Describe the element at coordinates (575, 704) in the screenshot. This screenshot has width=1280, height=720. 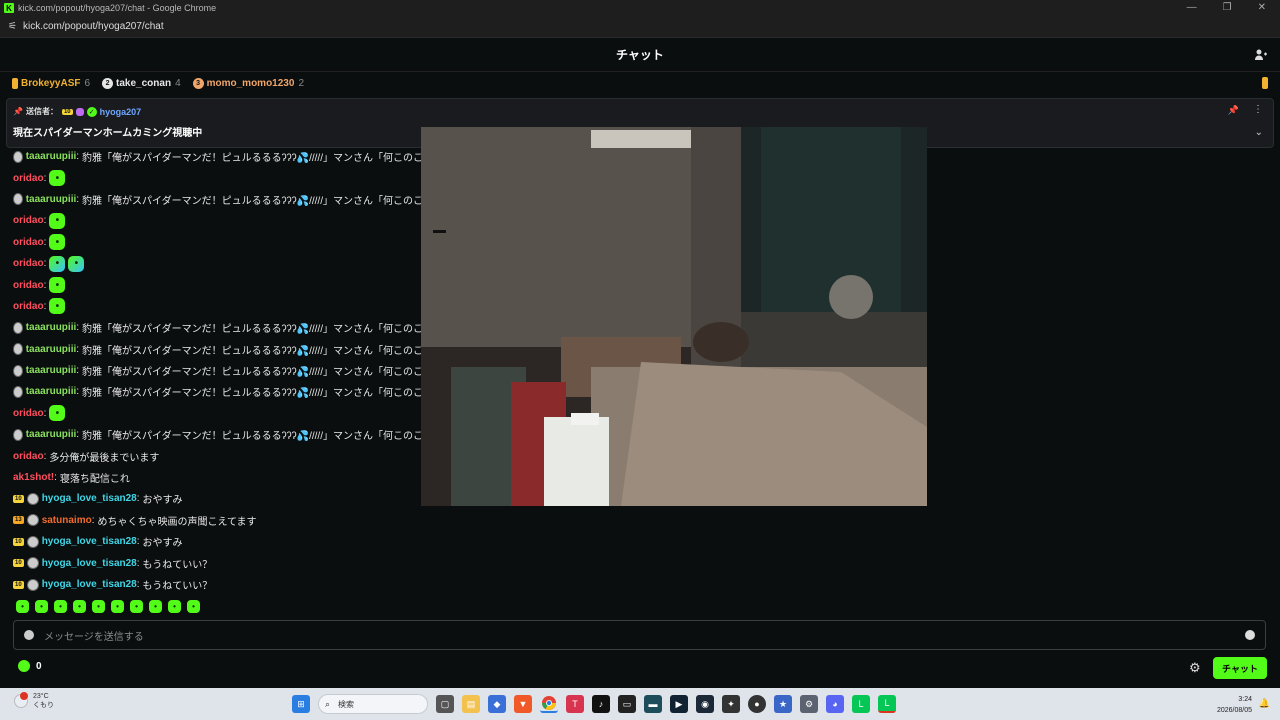
I see `app-red-icon: T` at that location.